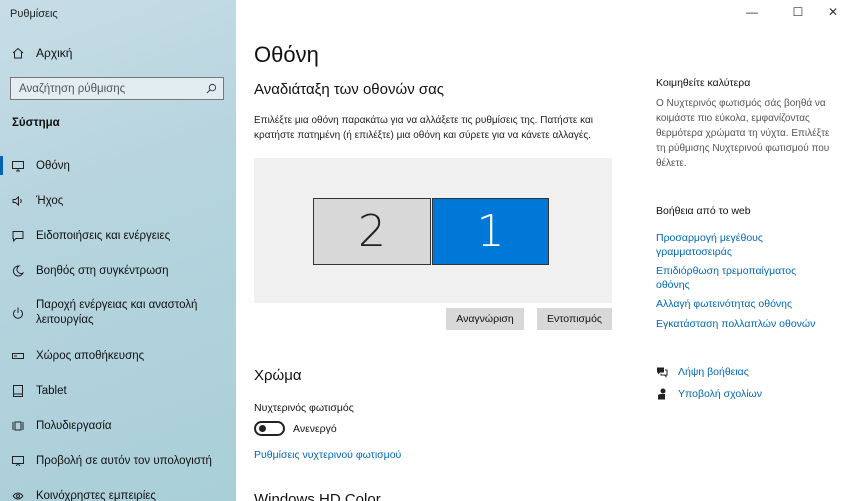  What do you see at coordinates (327, 455) in the screenshot?
I see `night-light-settings-link: Ρυθμίσεις νυχτερινού φωτισμού` at bounding box center [327, 455].